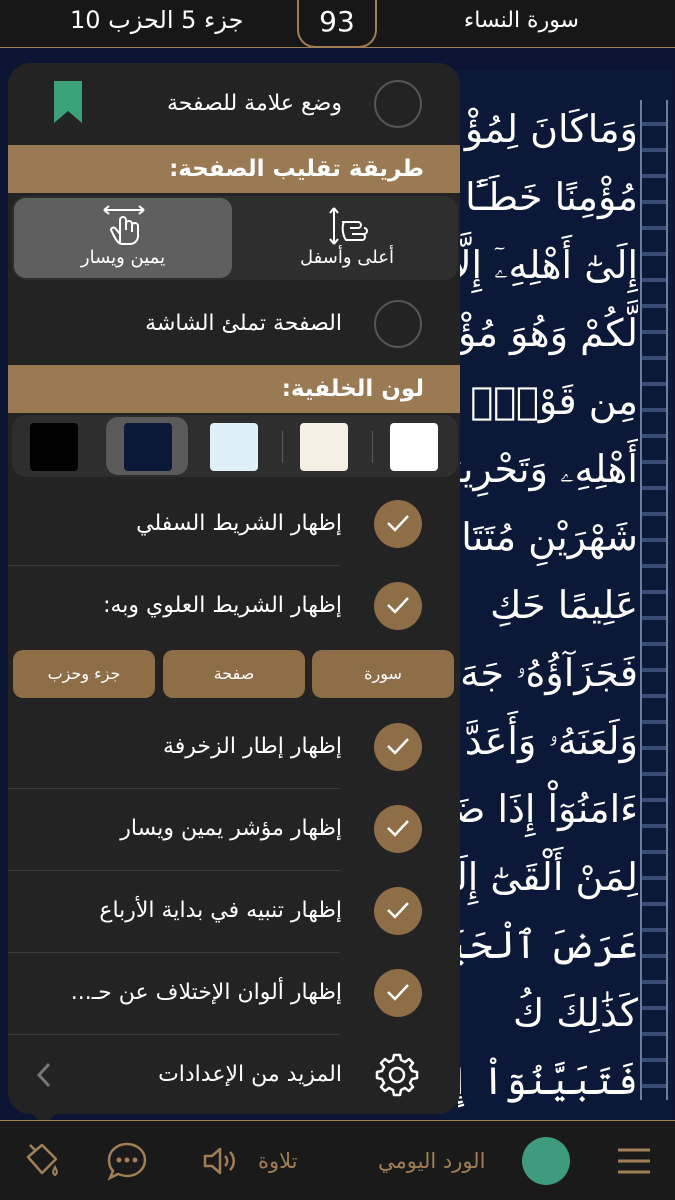 This screenshot has height=1200, width=675. Describe the element at coordinates (548, 197) in the screenshot. I see `quran-line: مُؤْمِنًا خَطَـًٔا فَتَ` at that location.